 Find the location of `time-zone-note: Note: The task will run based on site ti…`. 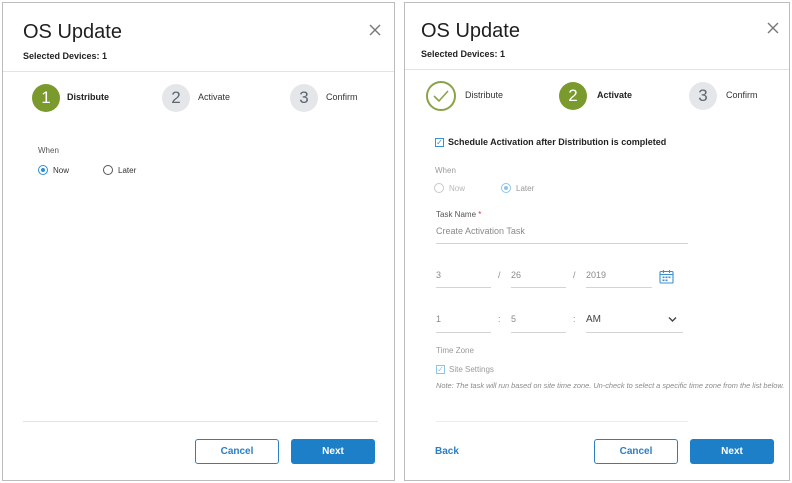

time-zone-note: Note: The task will run based on site ti… is located at coordinates (610, 385).